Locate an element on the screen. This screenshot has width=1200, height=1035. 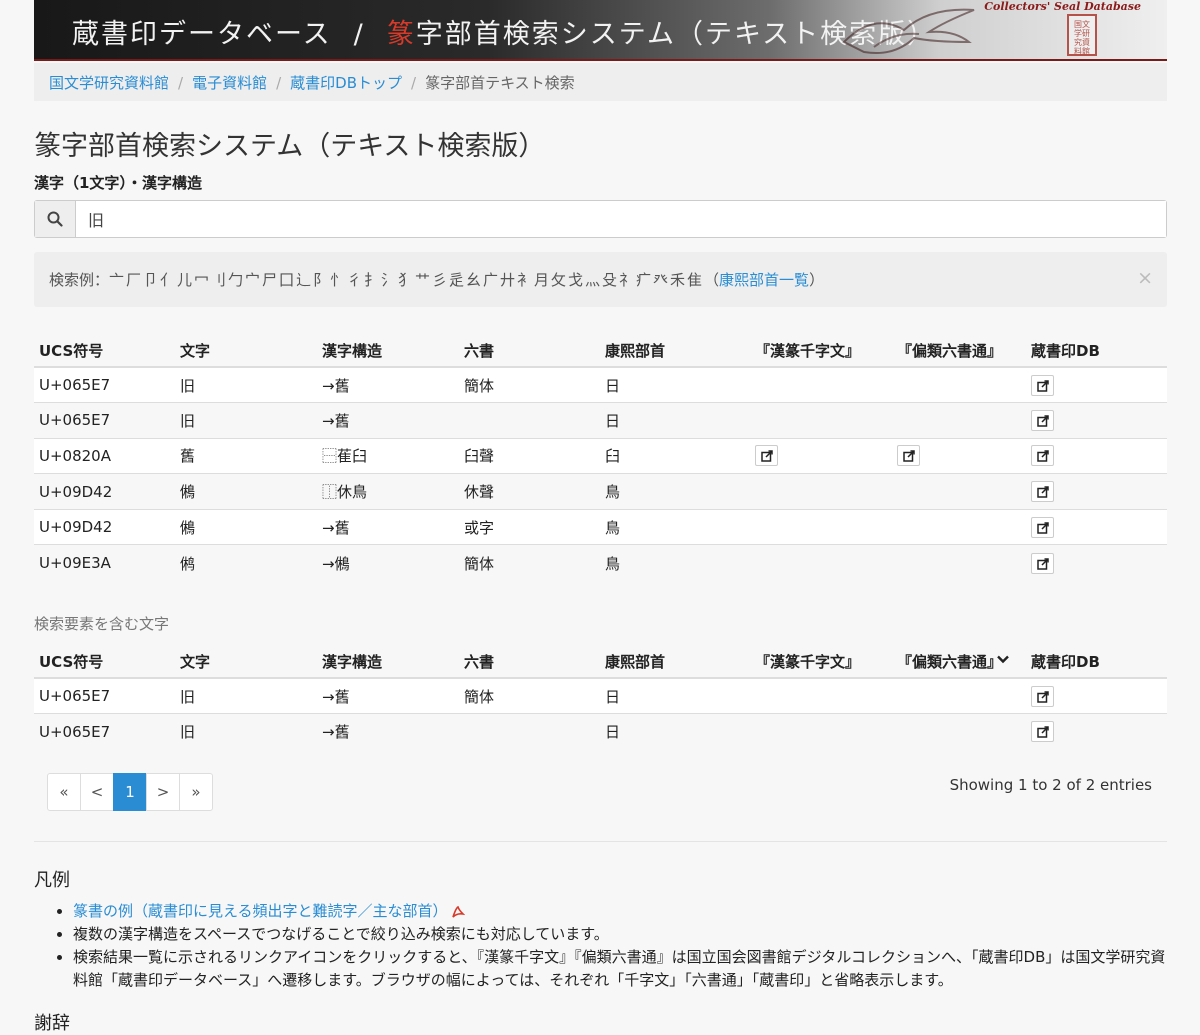
pagination-prev-button: < is located at coordinates (97, 792).